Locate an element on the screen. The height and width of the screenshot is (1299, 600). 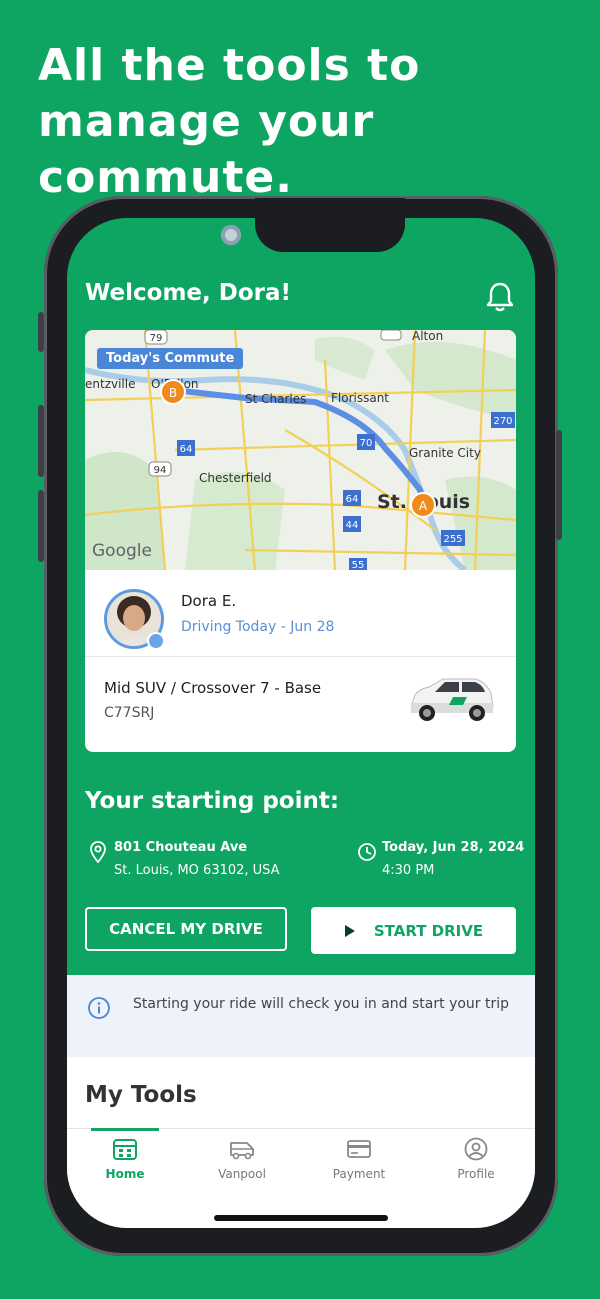
clock-icon is located at coordinates (367, 852).